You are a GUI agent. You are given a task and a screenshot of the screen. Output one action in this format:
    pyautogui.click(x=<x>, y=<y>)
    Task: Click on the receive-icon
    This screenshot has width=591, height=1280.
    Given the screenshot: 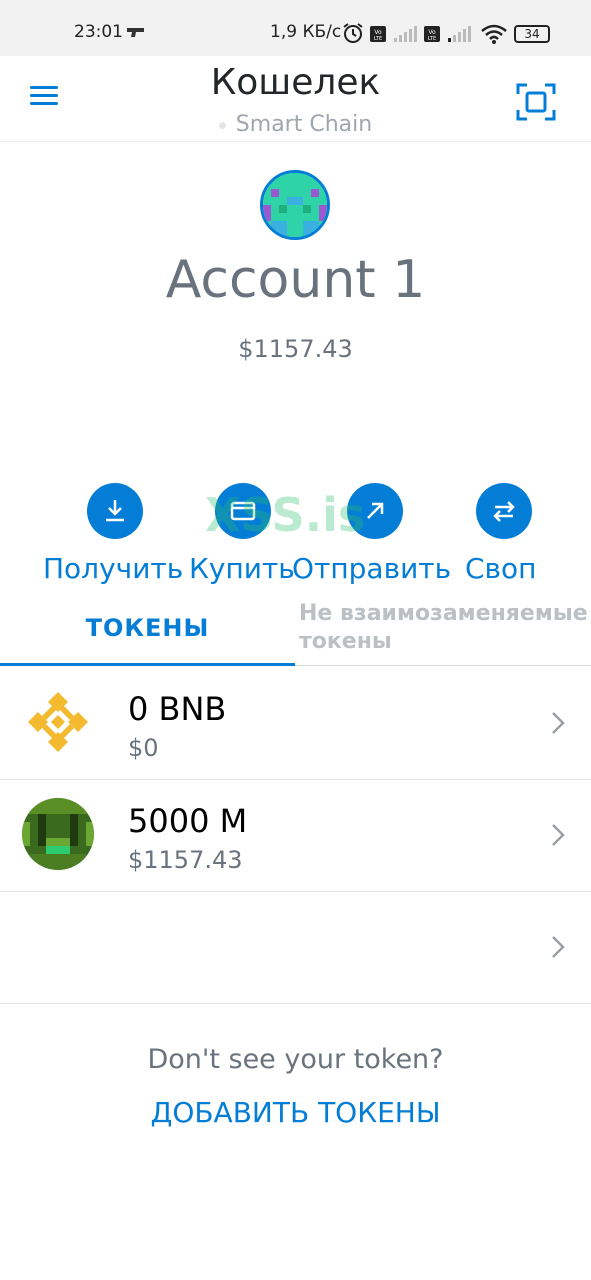 What is the action you would take?
    pyautogui.click(x=115, y=511)
    